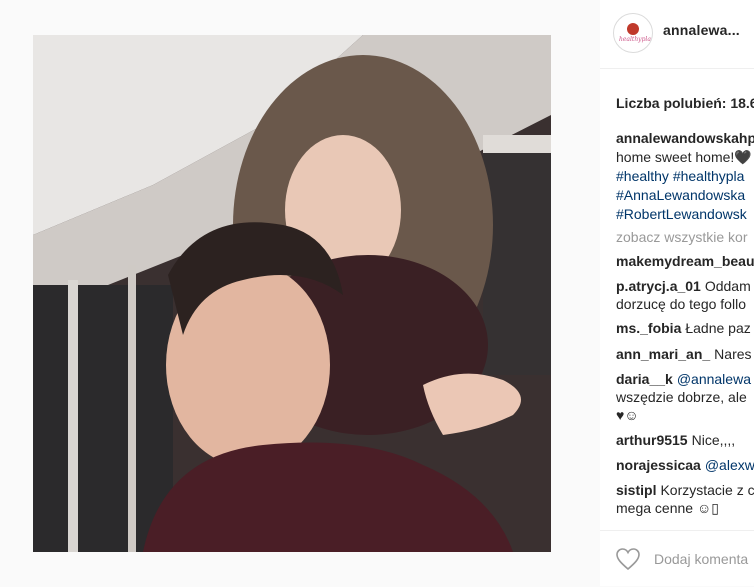 This screenshot has height=587, width=754. I want to click on comment: norajessicaa @alexw, so click(685, 465).